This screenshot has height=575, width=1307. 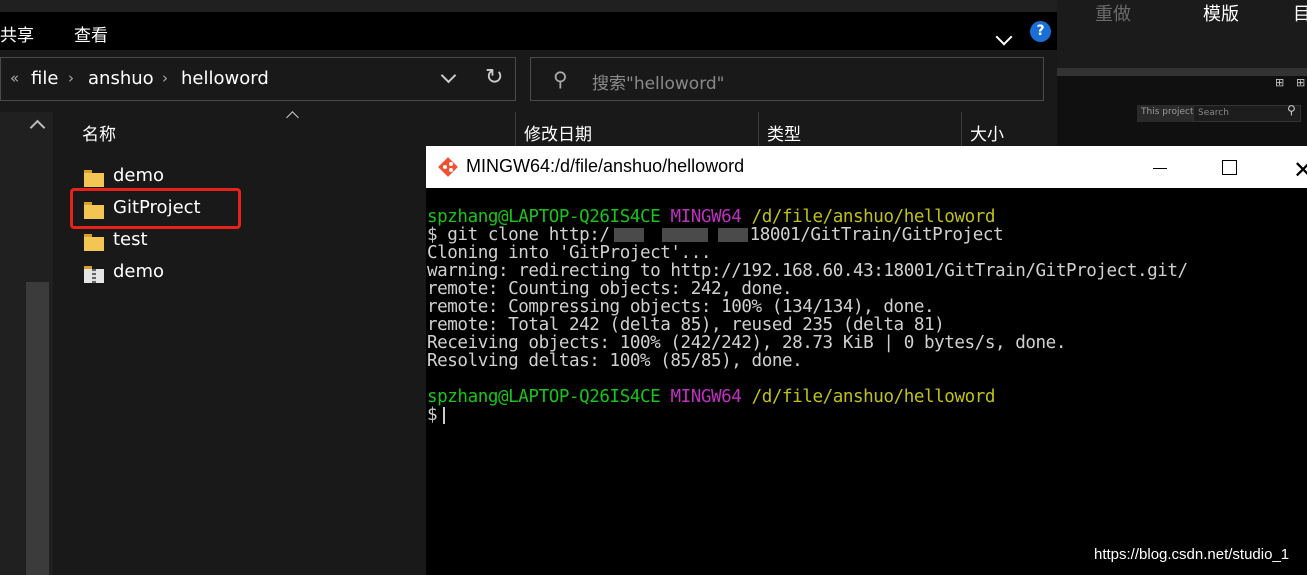 I want to click on prompt-symbol: $, so click(x=432, y=415).